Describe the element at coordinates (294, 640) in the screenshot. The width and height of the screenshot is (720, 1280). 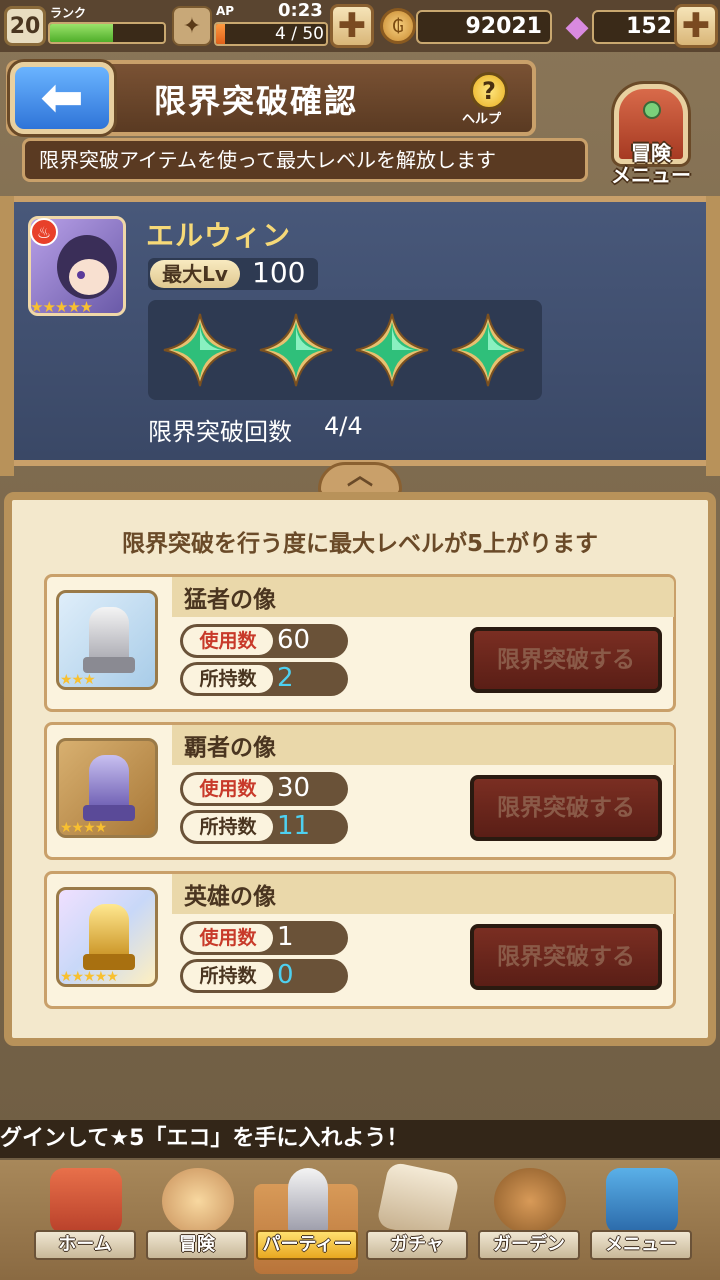
I see `use-count-value: 60` at that location.